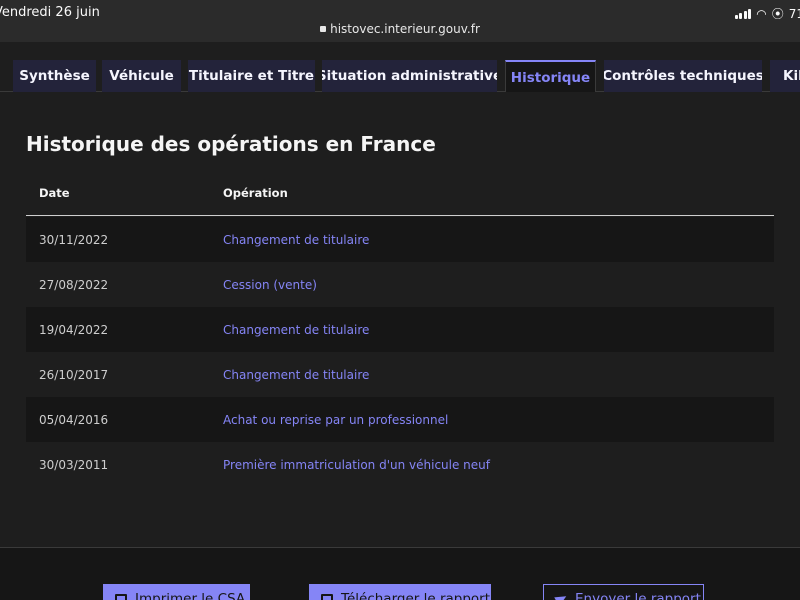  Describe the element at coordinates (335, 420) in the screenshot. I see `row-operation-link: Achat ou reprise par un professionnel` at that location.